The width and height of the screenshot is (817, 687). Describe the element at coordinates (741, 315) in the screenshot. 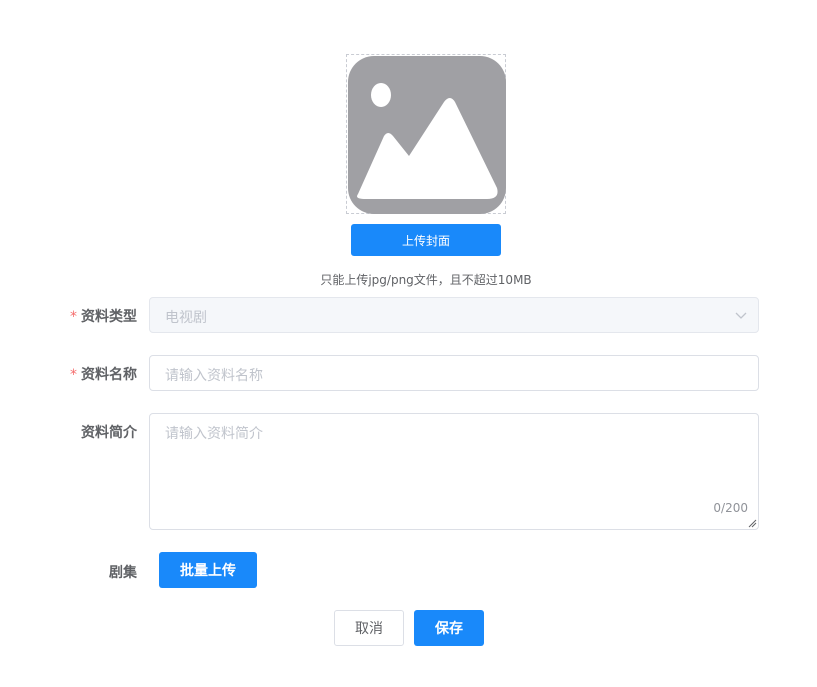

I see `chevron-down-icon` at that location.